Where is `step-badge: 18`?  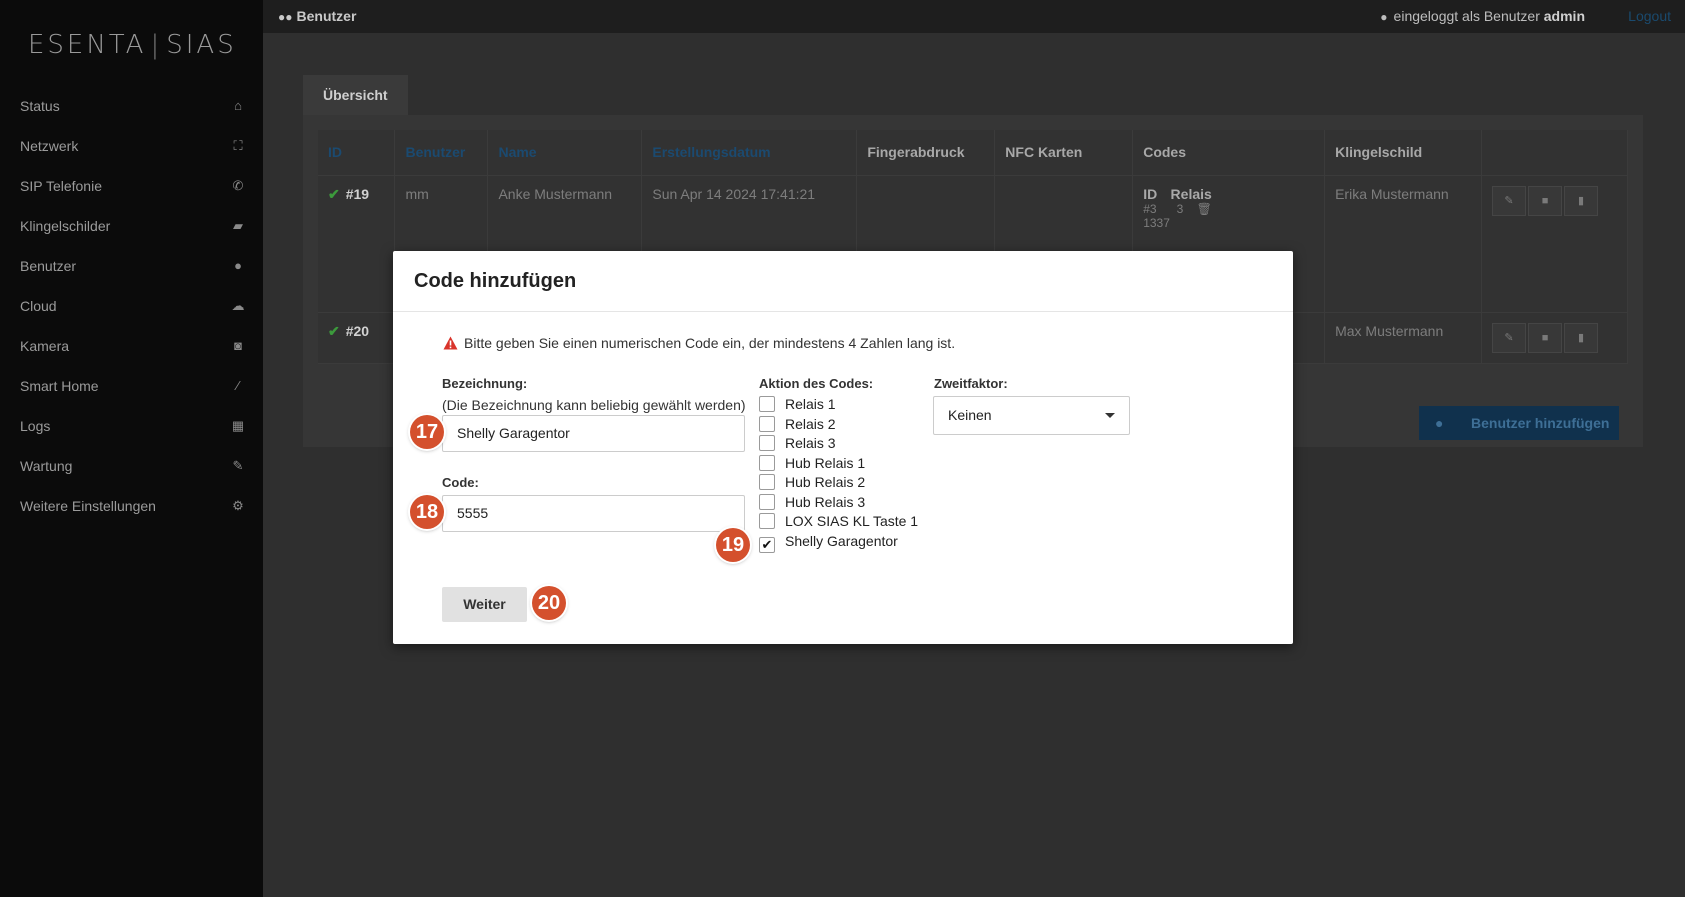 step-badge: 18 is located at coordinates (427, 512).